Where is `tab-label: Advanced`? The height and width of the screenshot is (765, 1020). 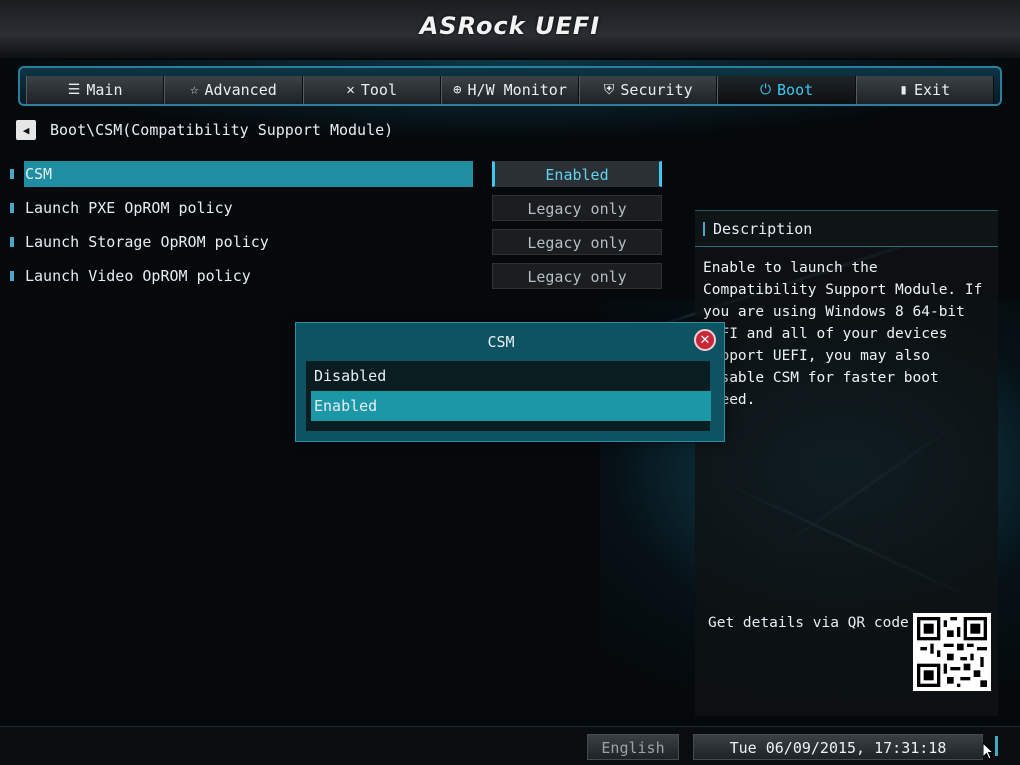
tab-label: Advanced is located at coordinates (240, 90).